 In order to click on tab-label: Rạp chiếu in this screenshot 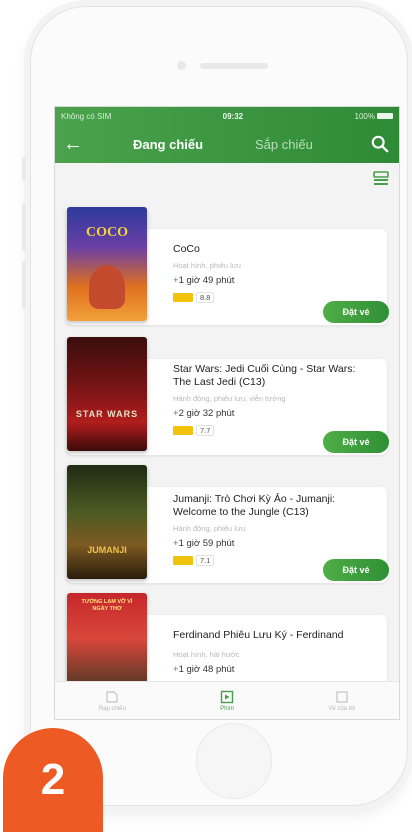, I will do `click(112, 708)`.